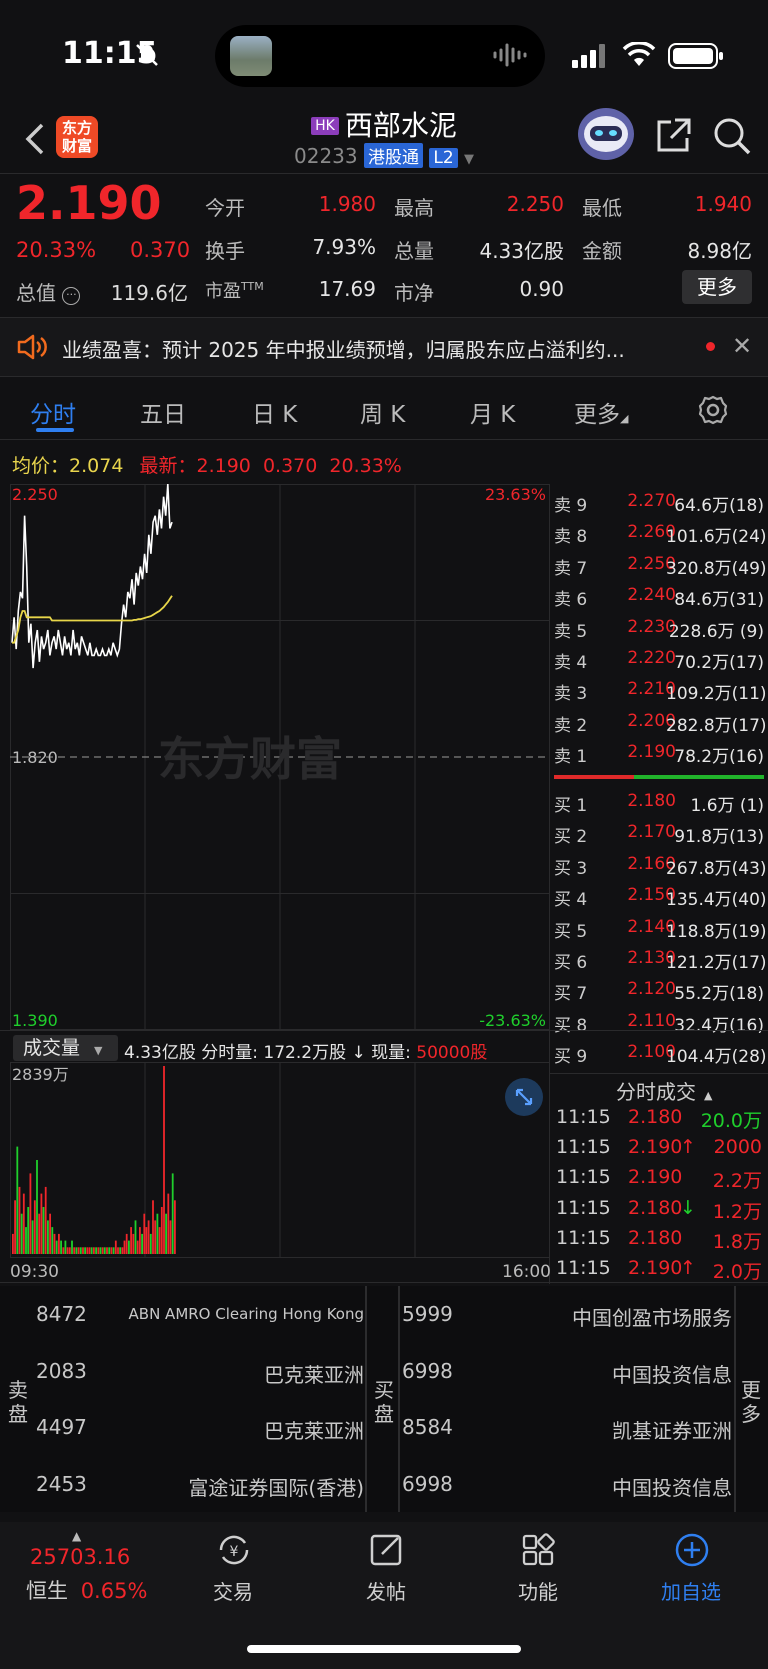 This screenshot has width=768, height=1669. Describe the element at coordinates (399, 1399) in the screenshot. I see `broker-col-divider` at that location.